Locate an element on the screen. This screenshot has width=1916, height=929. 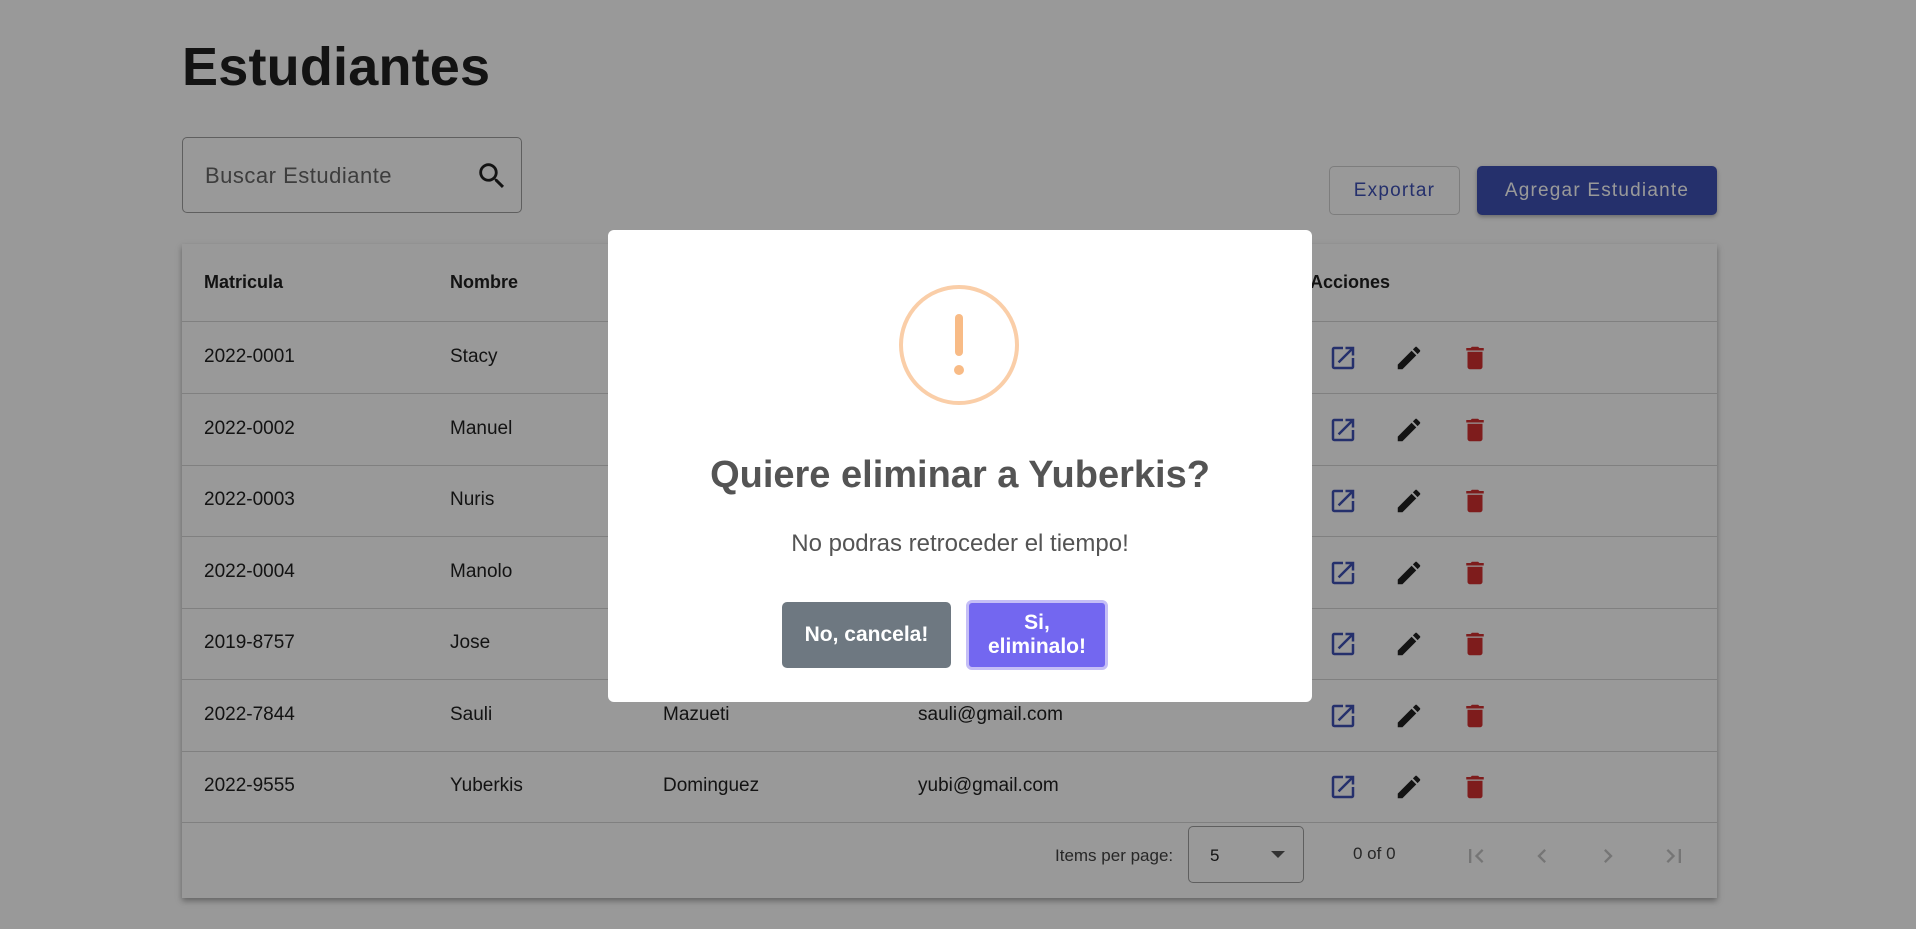
dialog-message: No podras retroceder el tiempo! is located at coordinates (960, 543).